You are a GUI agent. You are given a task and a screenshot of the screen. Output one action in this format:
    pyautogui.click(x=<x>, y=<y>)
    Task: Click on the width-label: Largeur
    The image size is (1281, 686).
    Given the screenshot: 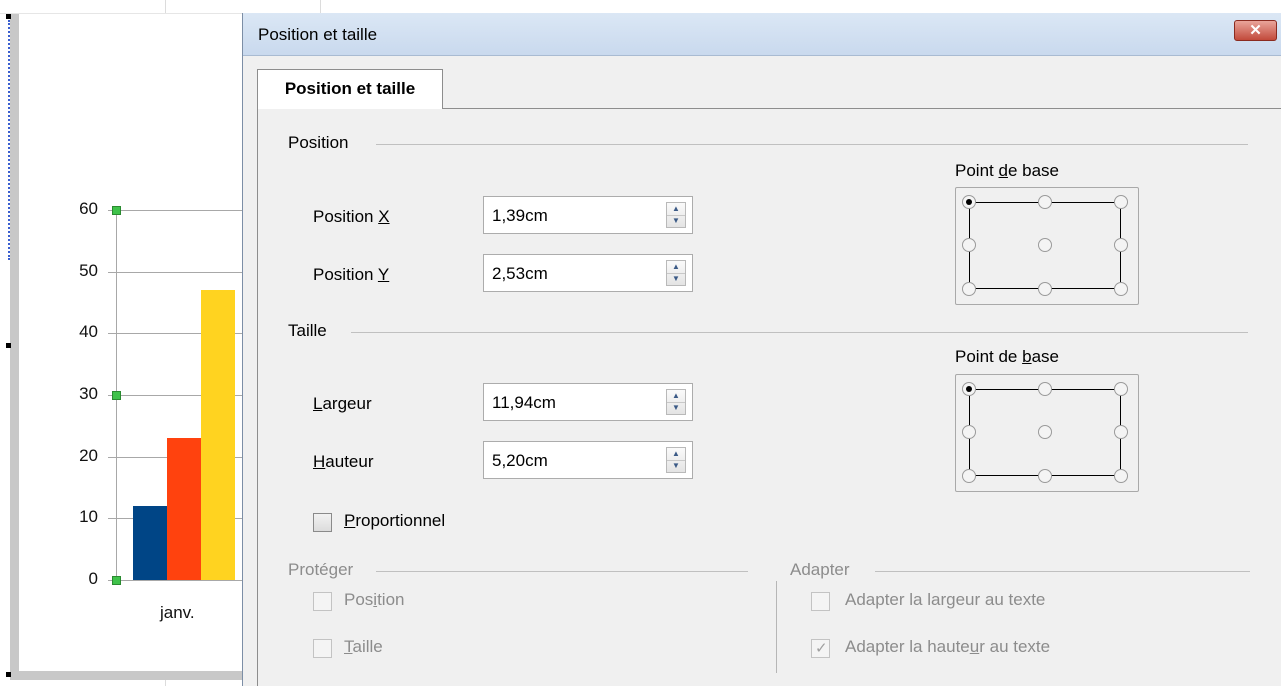 What is the action you would take?
    pyautogui.click(x=342, y=403)
    